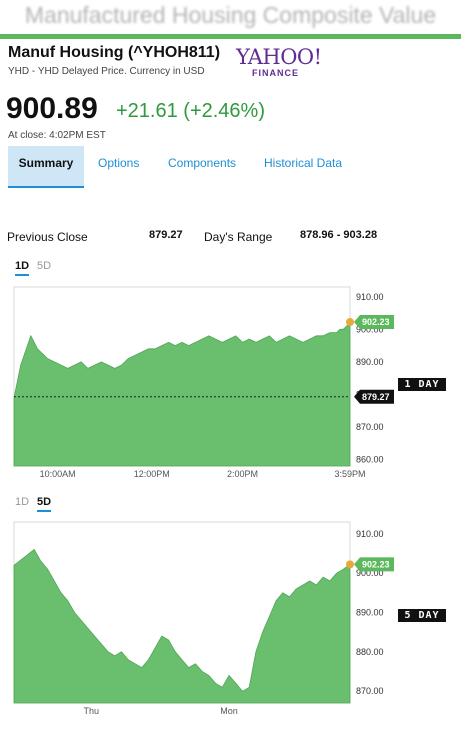 Image resolution: width=461 pixels, height=739 pixels. Describe the element at coordinates (92, 711) in the screenshot. I see `x-tick-label: Thu` at that location.